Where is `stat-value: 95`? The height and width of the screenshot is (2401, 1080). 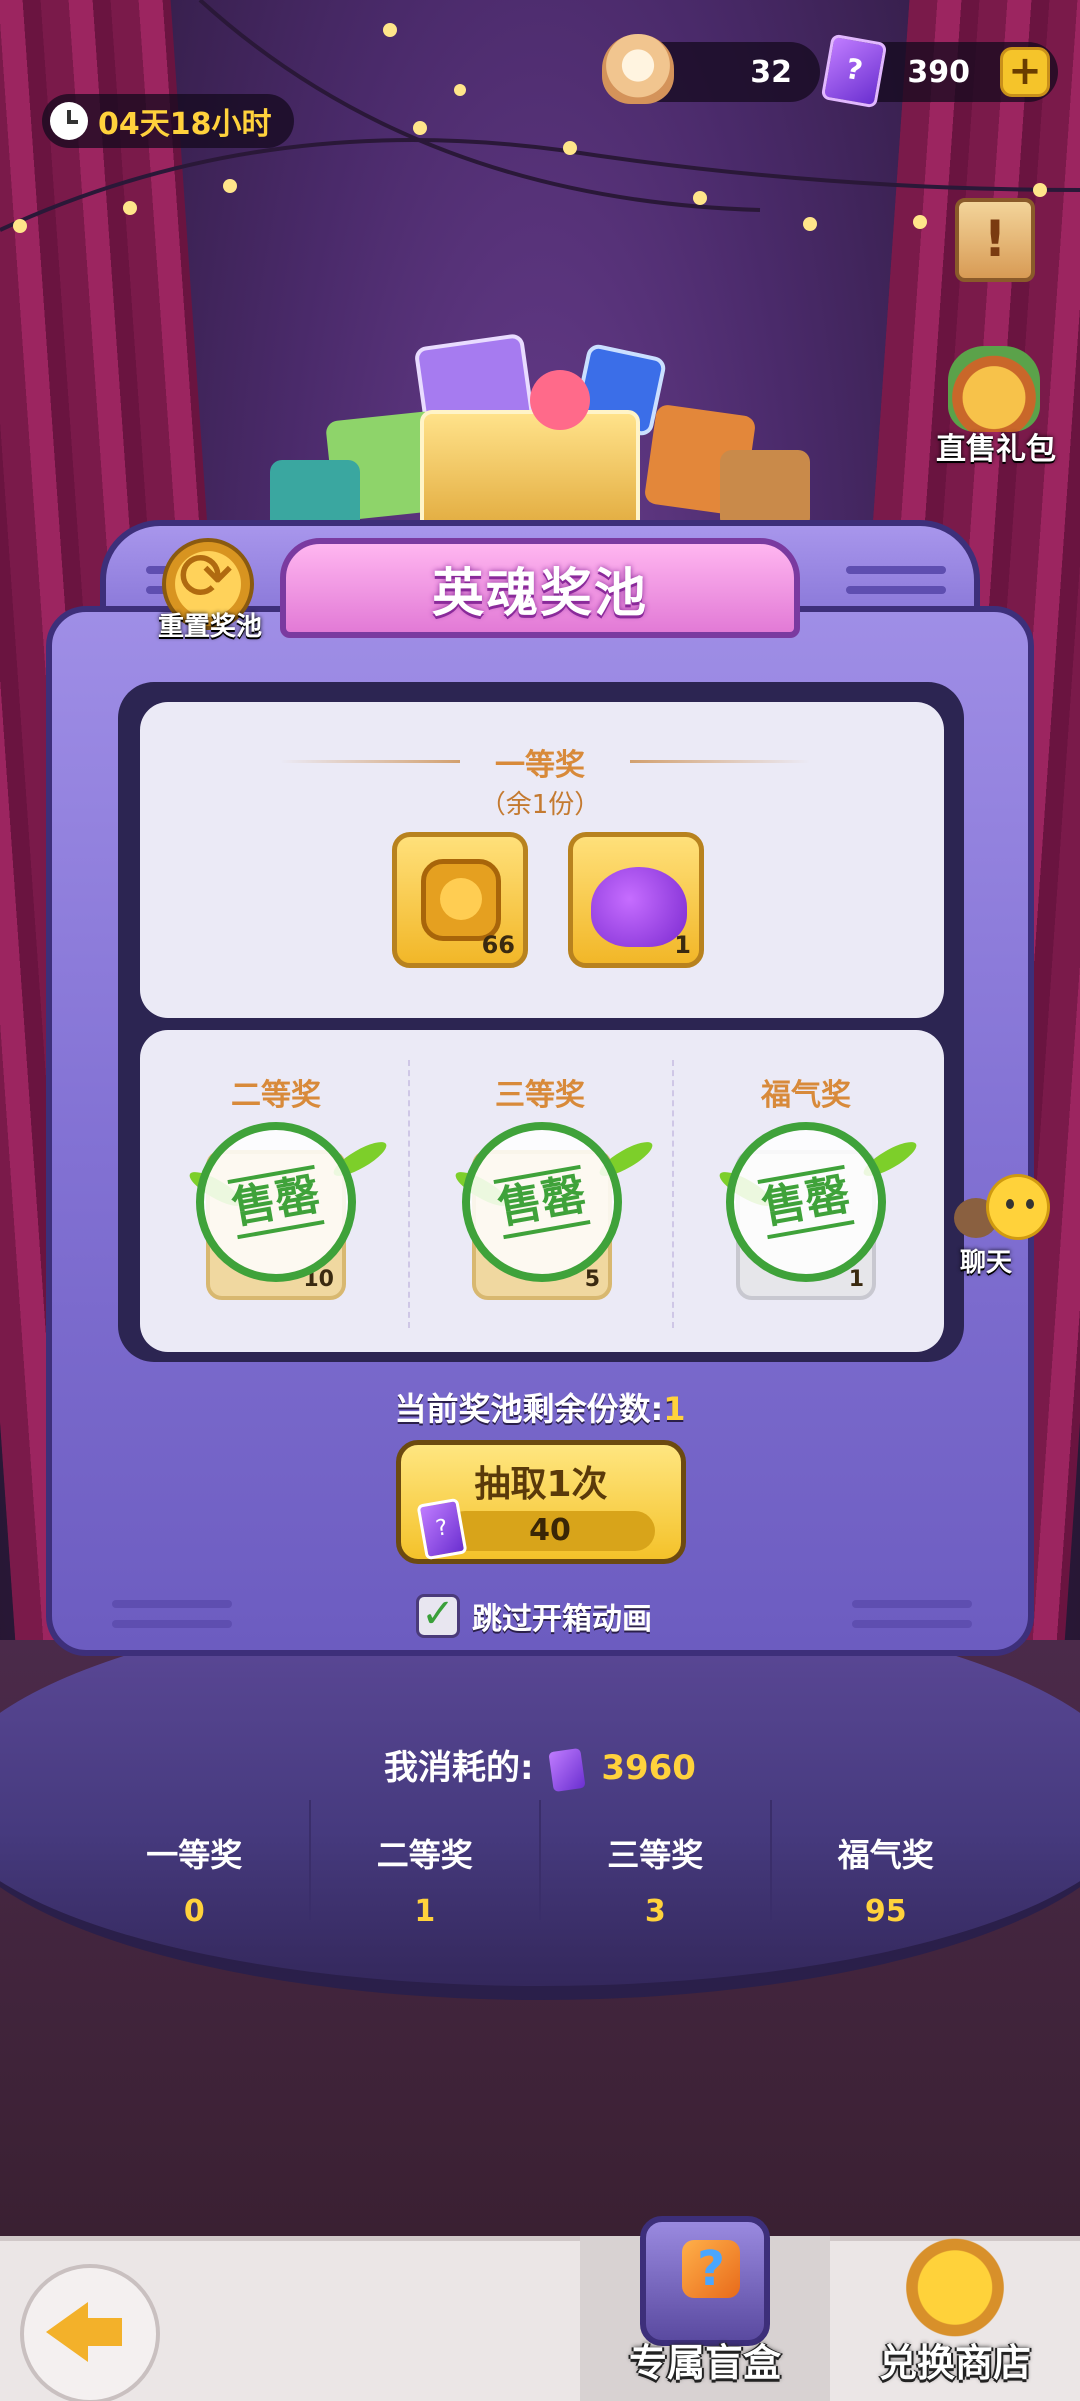 stat-value: 95 is located at coordinates (885, 1911).